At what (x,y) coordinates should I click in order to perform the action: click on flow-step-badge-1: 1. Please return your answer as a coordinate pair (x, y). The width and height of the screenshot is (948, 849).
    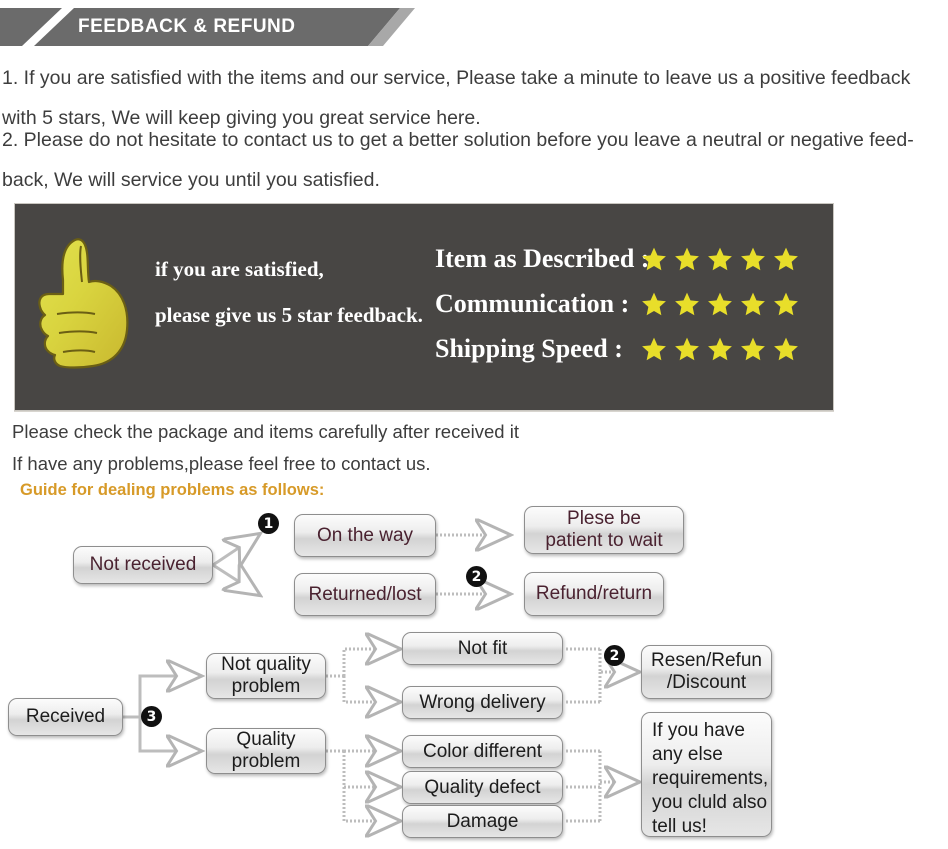
    Looking at the image, I should click on (268, 523).